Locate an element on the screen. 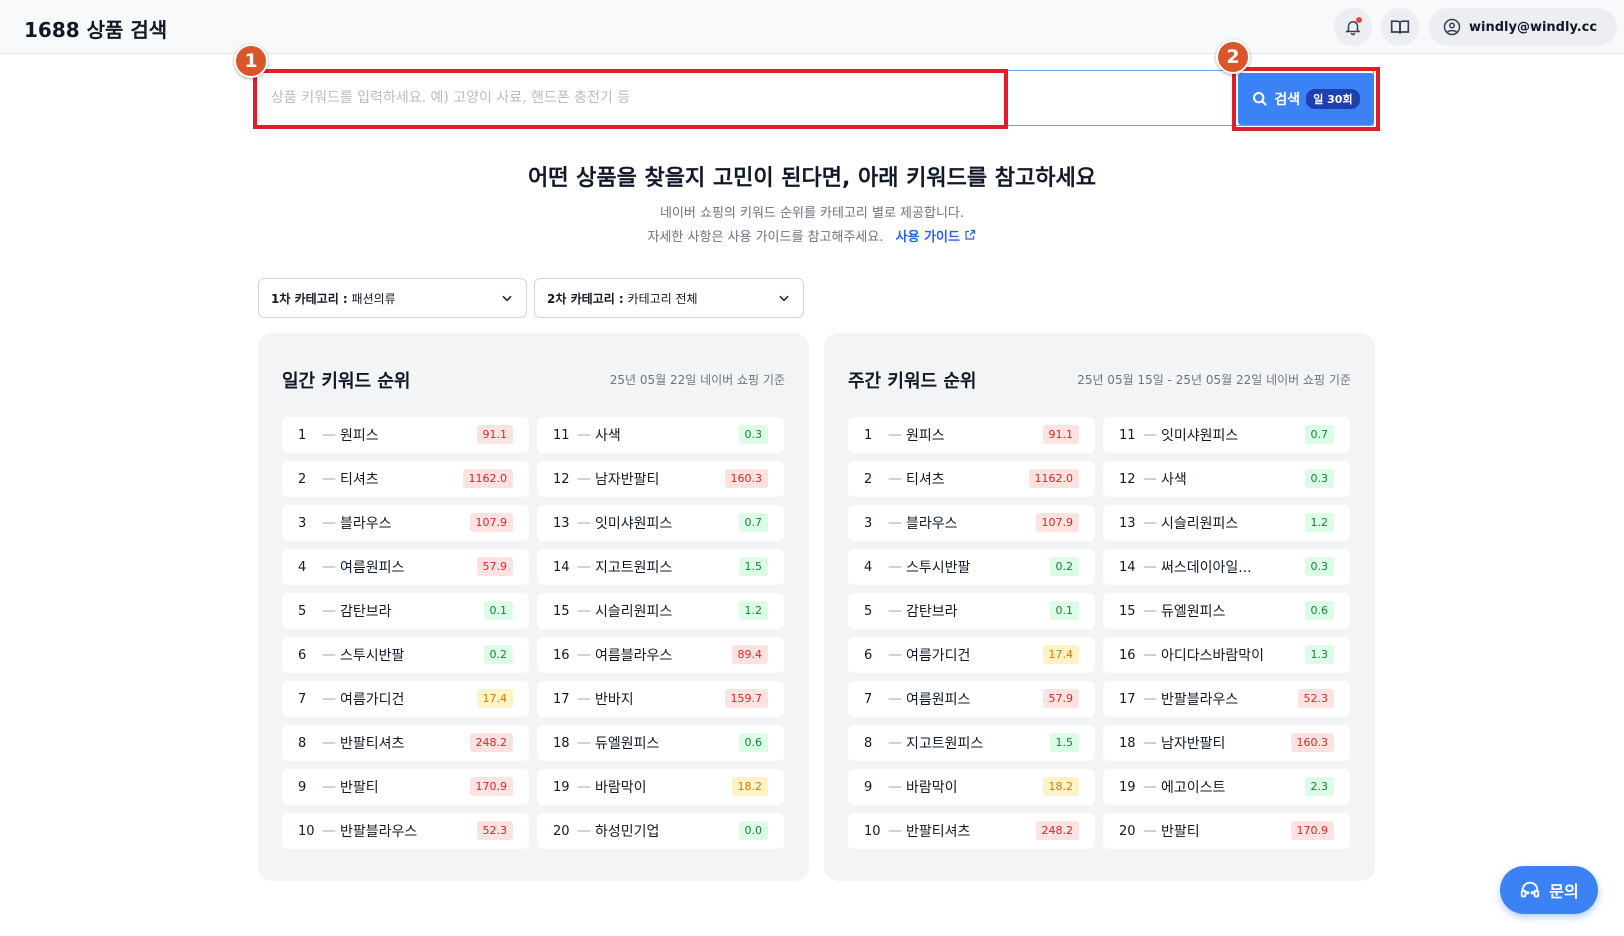 The image size is (1624, 936). ranking-row: 4 — 스투시반팔 0.2 is located at coordinates (971, 567).